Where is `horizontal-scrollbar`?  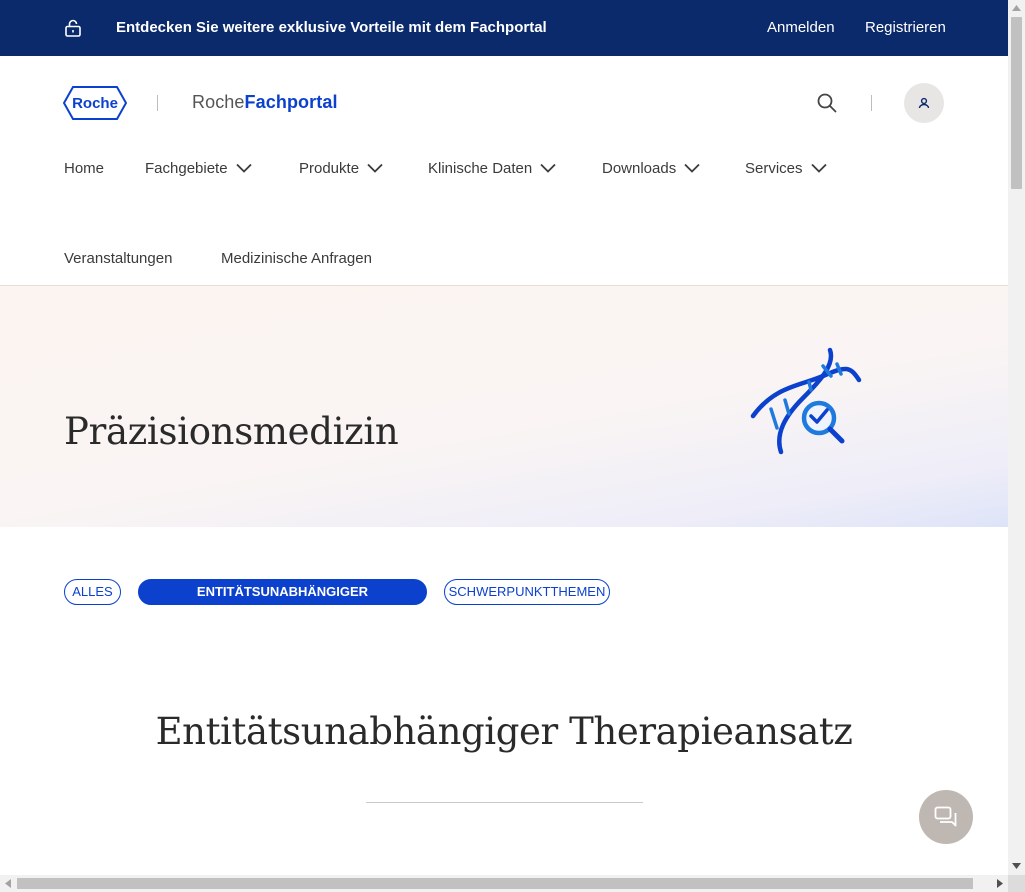 horizontal-scrollbar is located at coordinates (504, 883).